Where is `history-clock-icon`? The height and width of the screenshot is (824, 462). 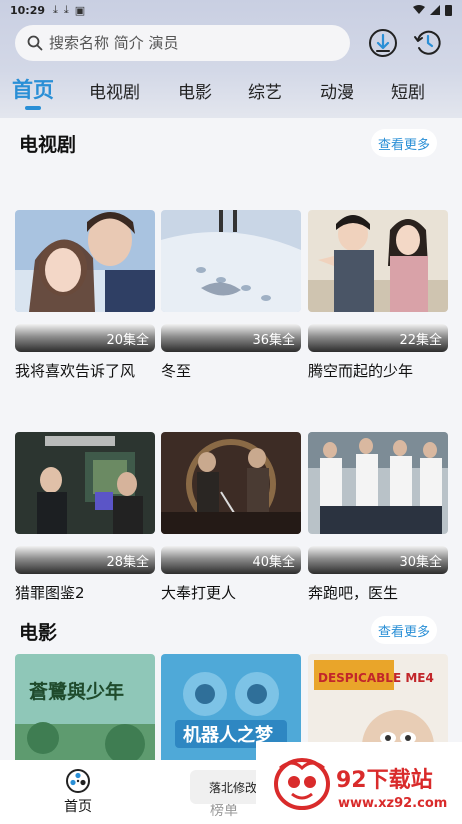
history-clock-icon is located at coordinates (428, 43).